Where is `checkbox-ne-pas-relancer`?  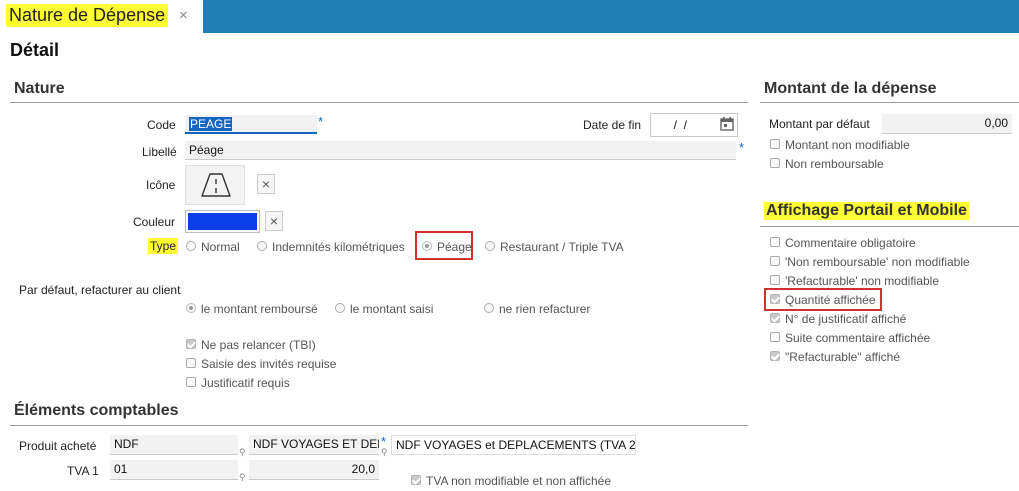 checkbox-ne-pas-relancer is located at coordinates (191, 344).